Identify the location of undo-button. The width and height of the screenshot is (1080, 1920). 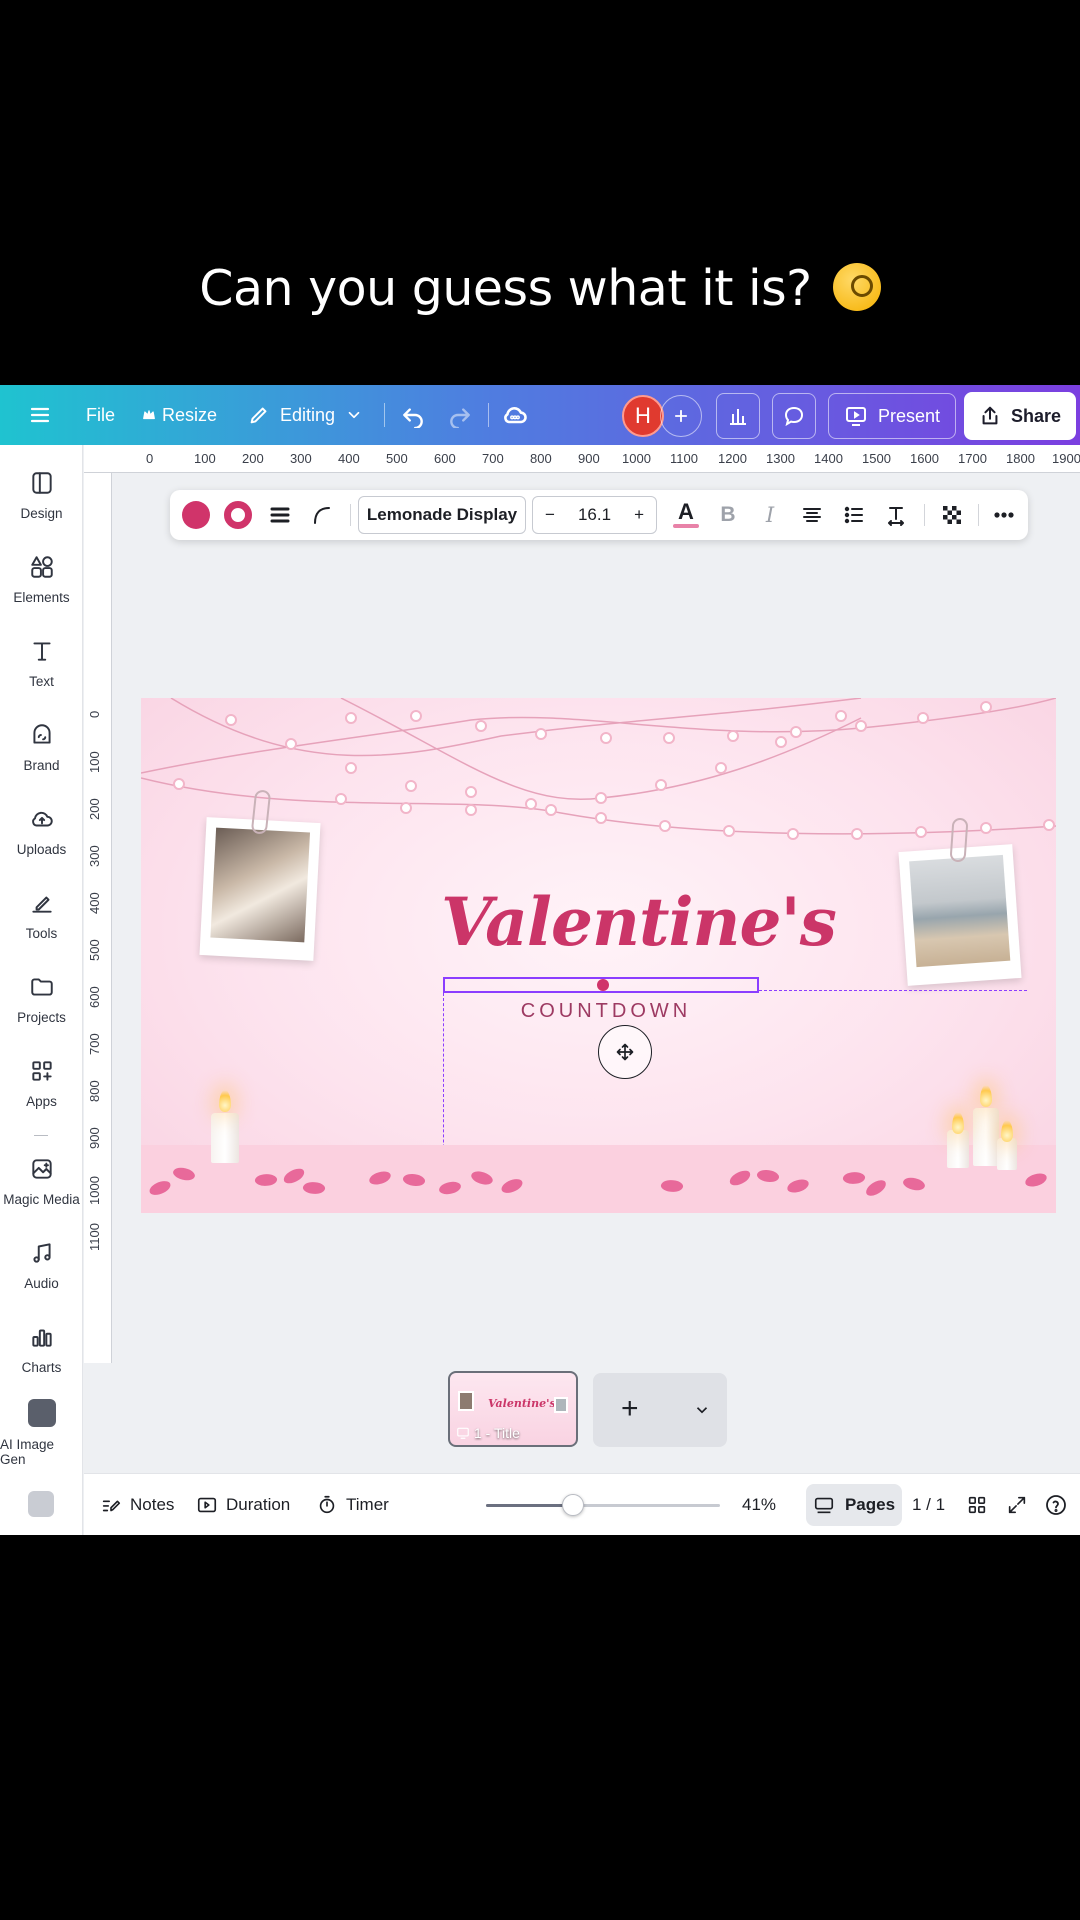
(413, 415).